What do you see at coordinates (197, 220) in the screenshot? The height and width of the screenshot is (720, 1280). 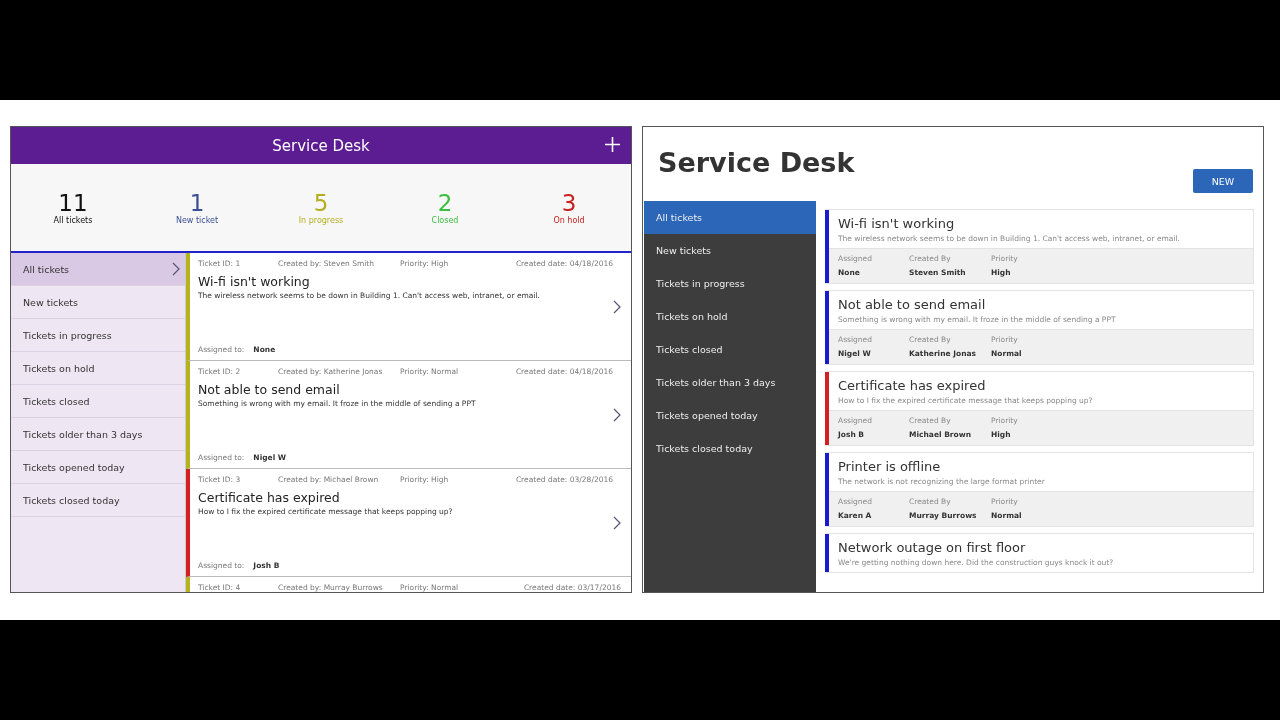 I see `stat-label: New ticket` at bounding box center [197, 220].